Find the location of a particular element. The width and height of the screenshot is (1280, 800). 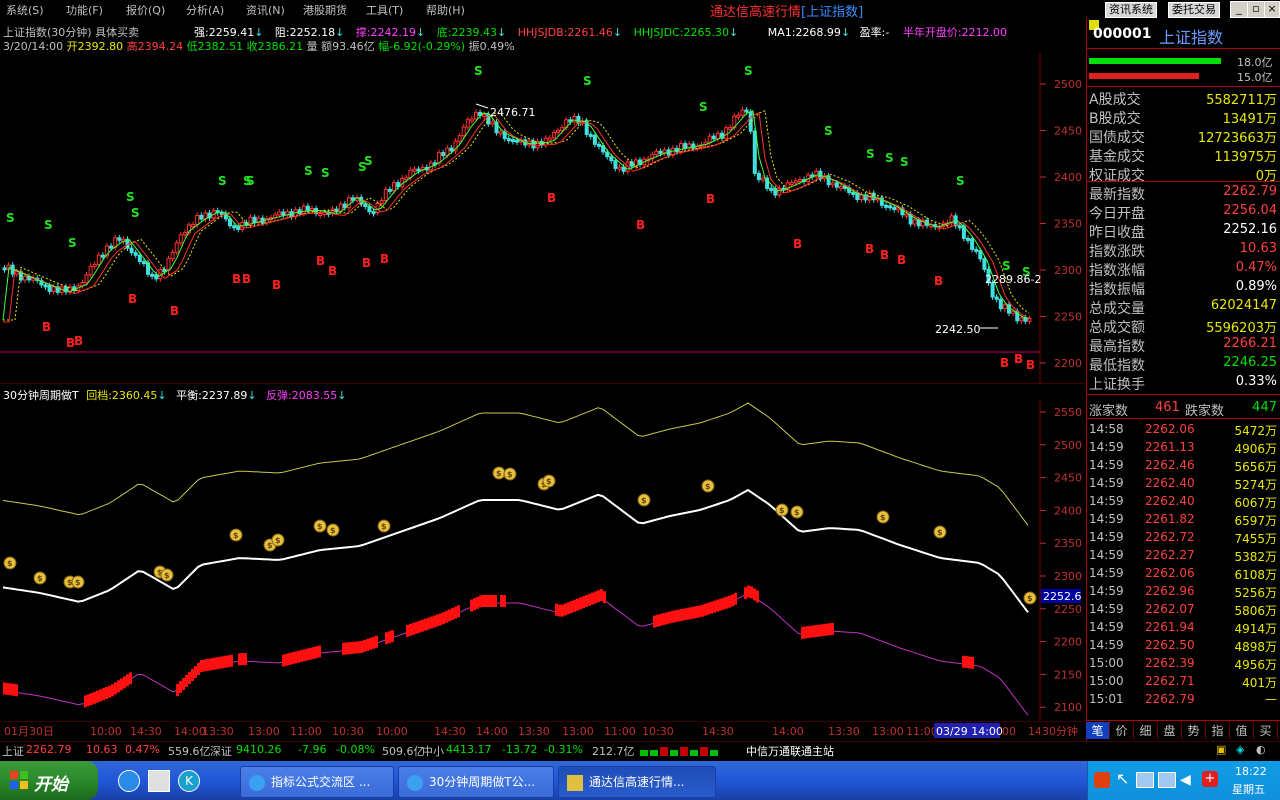

clock-time: 18:22 is located at coordinates (1251, 771).